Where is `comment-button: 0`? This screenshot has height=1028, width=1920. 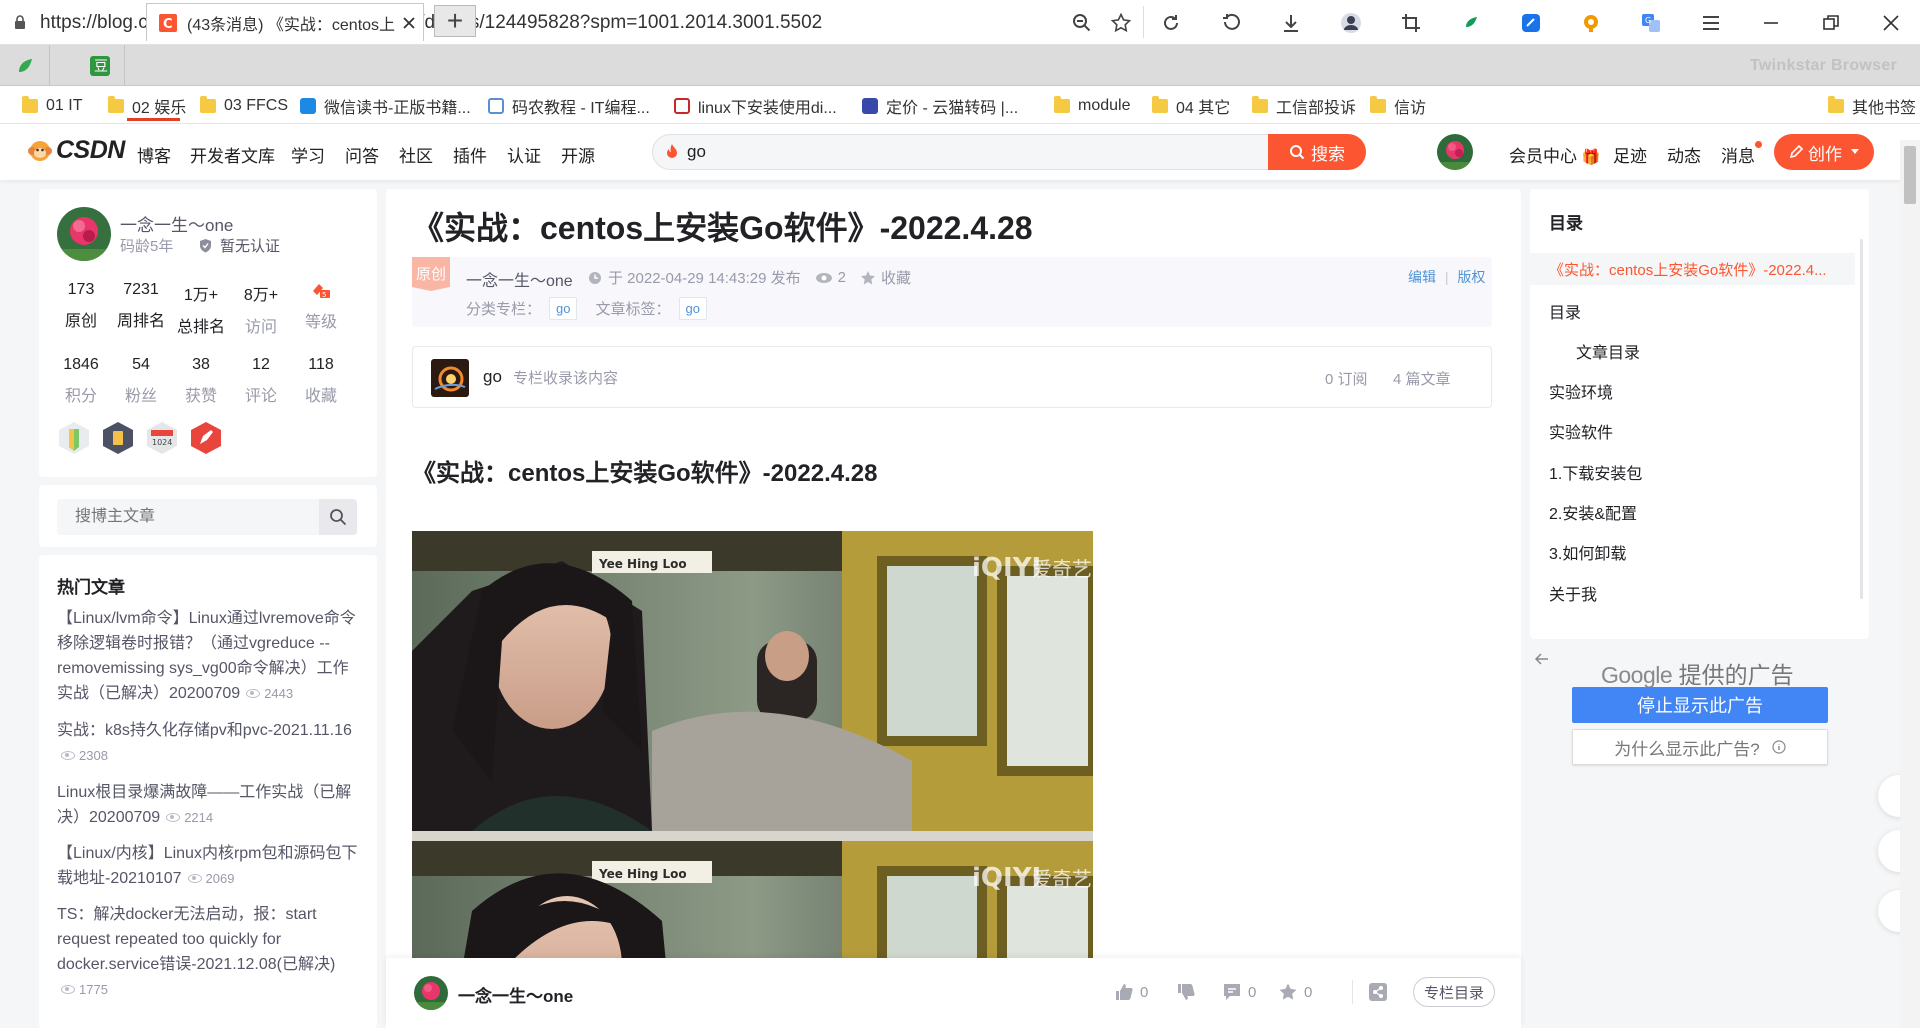 comment-button: 0 is located at coordinates (1239, 992).